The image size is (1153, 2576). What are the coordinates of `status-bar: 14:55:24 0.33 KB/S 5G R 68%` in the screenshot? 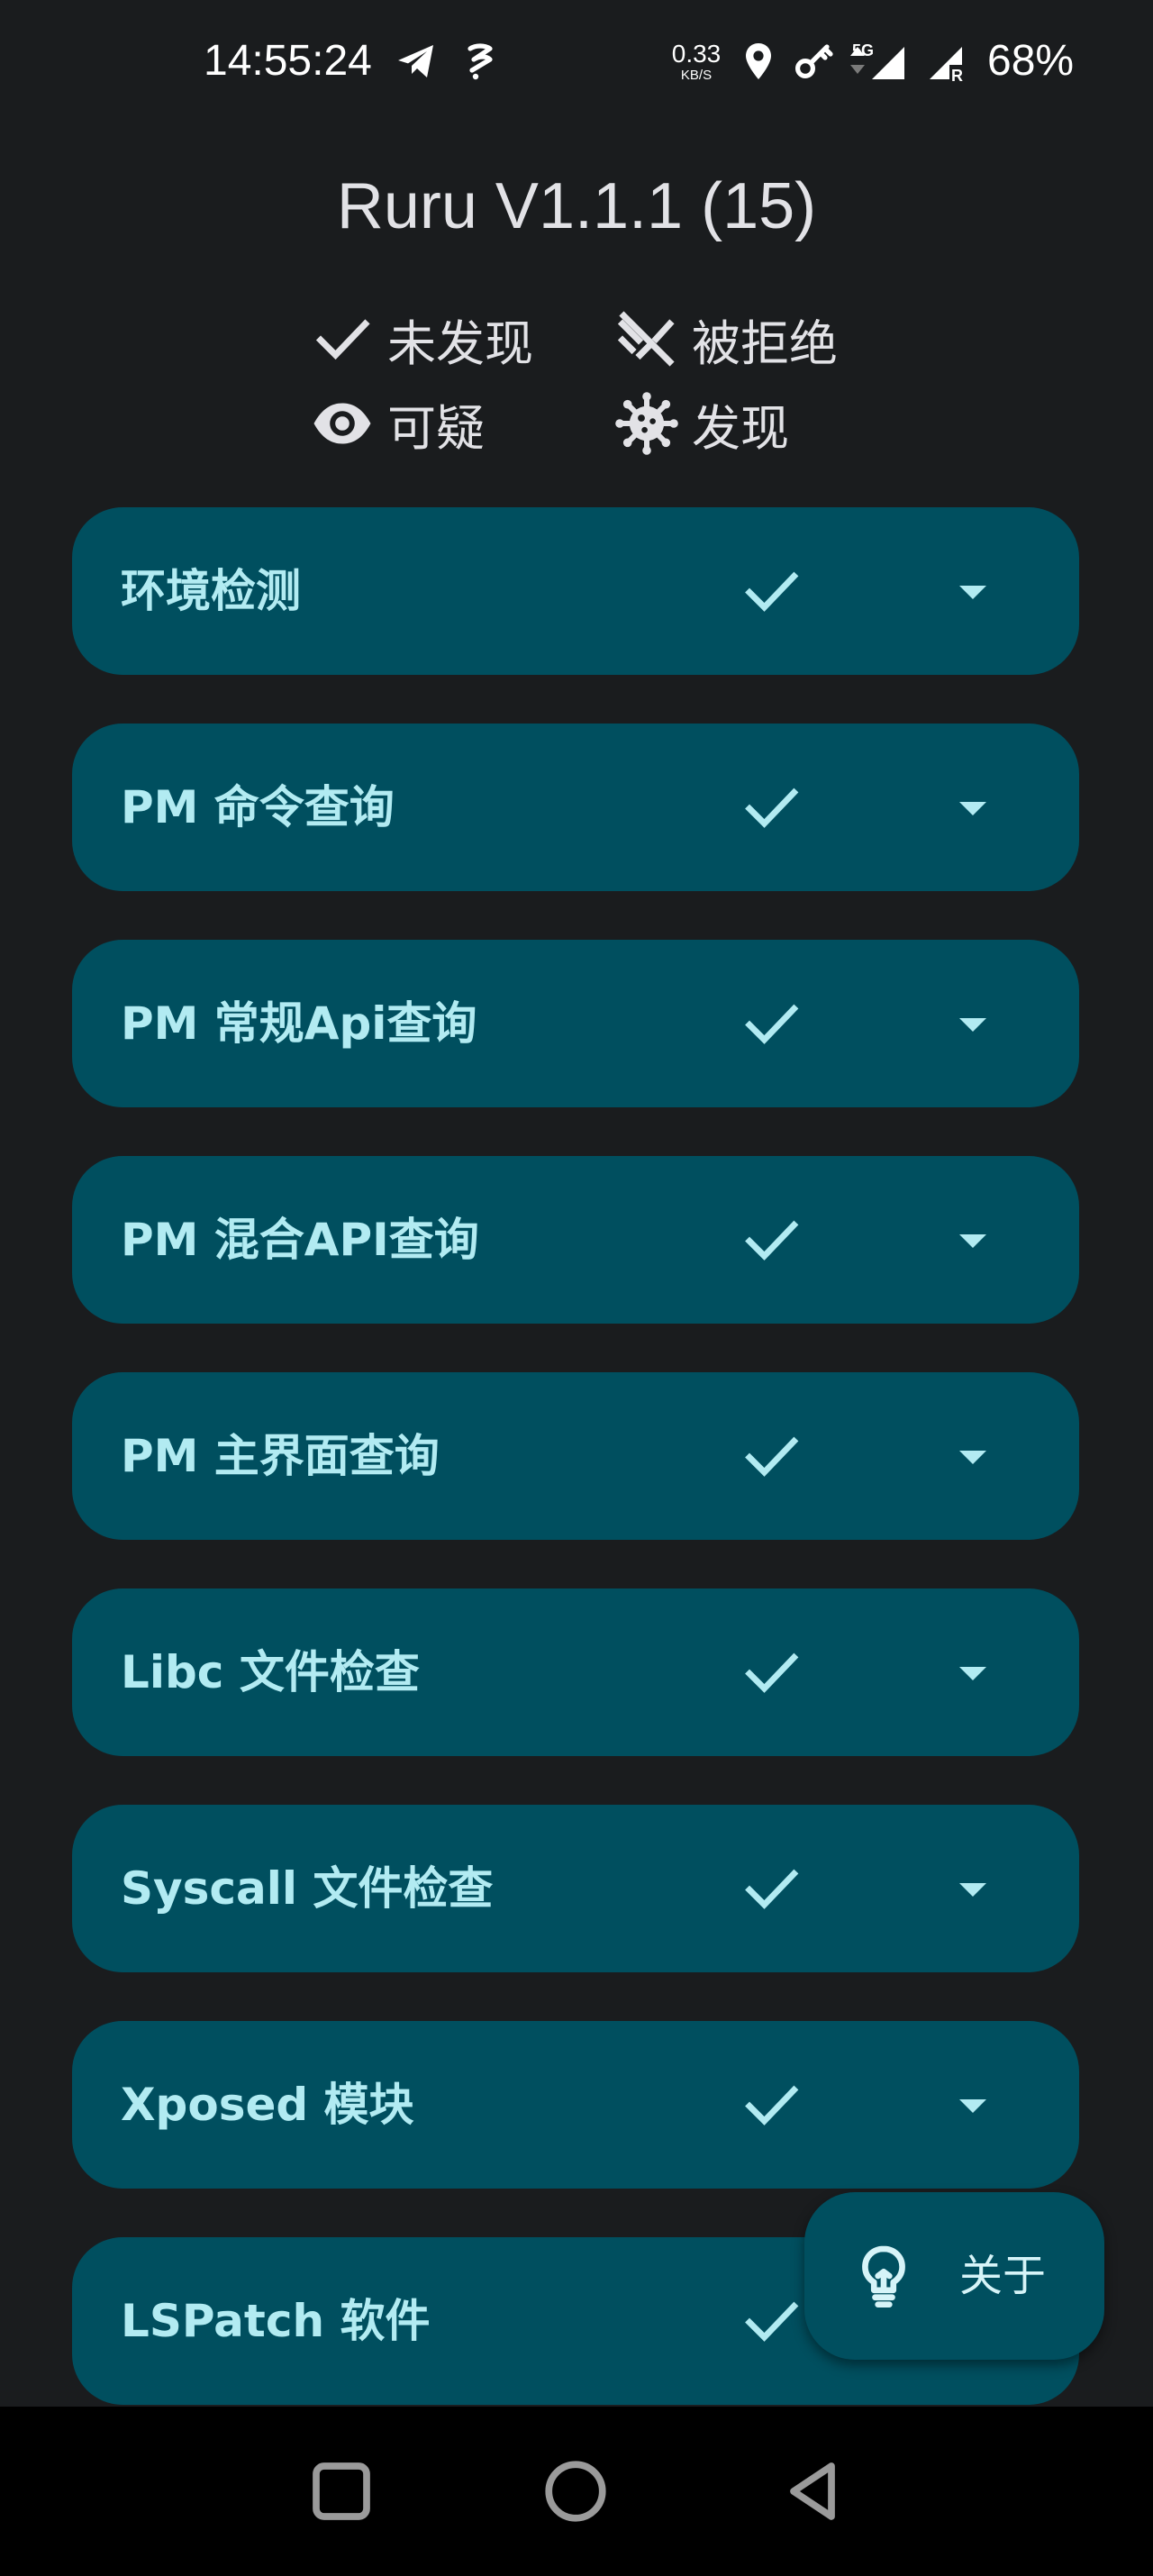 It's located at (576, 63).